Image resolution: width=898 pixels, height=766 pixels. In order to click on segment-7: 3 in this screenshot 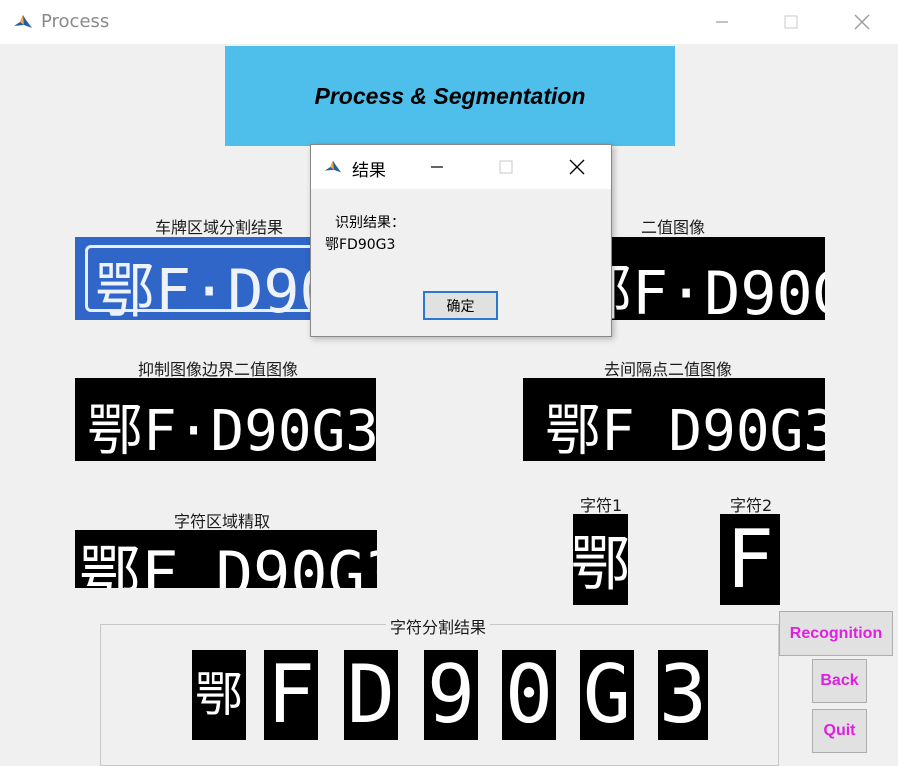, I will do `click(683, 695)`.